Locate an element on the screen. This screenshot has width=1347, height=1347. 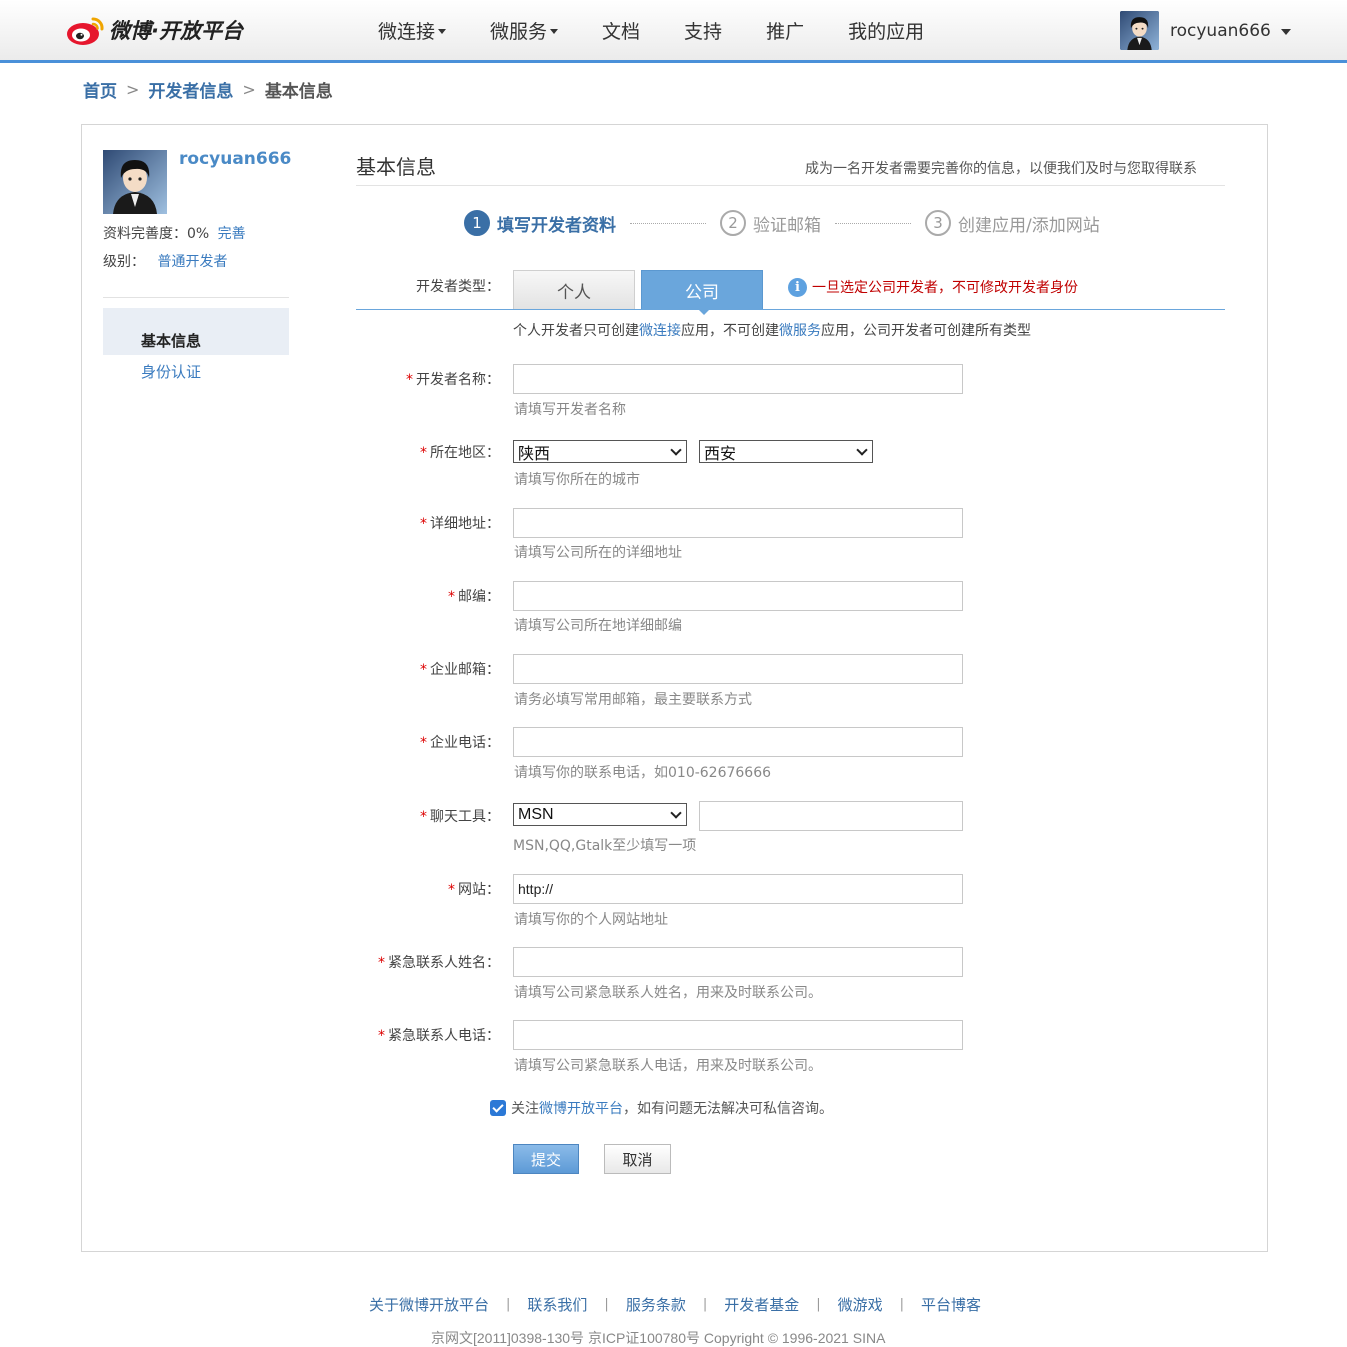
sidebar-item-basic-info: 基本信息 is located at coordinates (196, 331).